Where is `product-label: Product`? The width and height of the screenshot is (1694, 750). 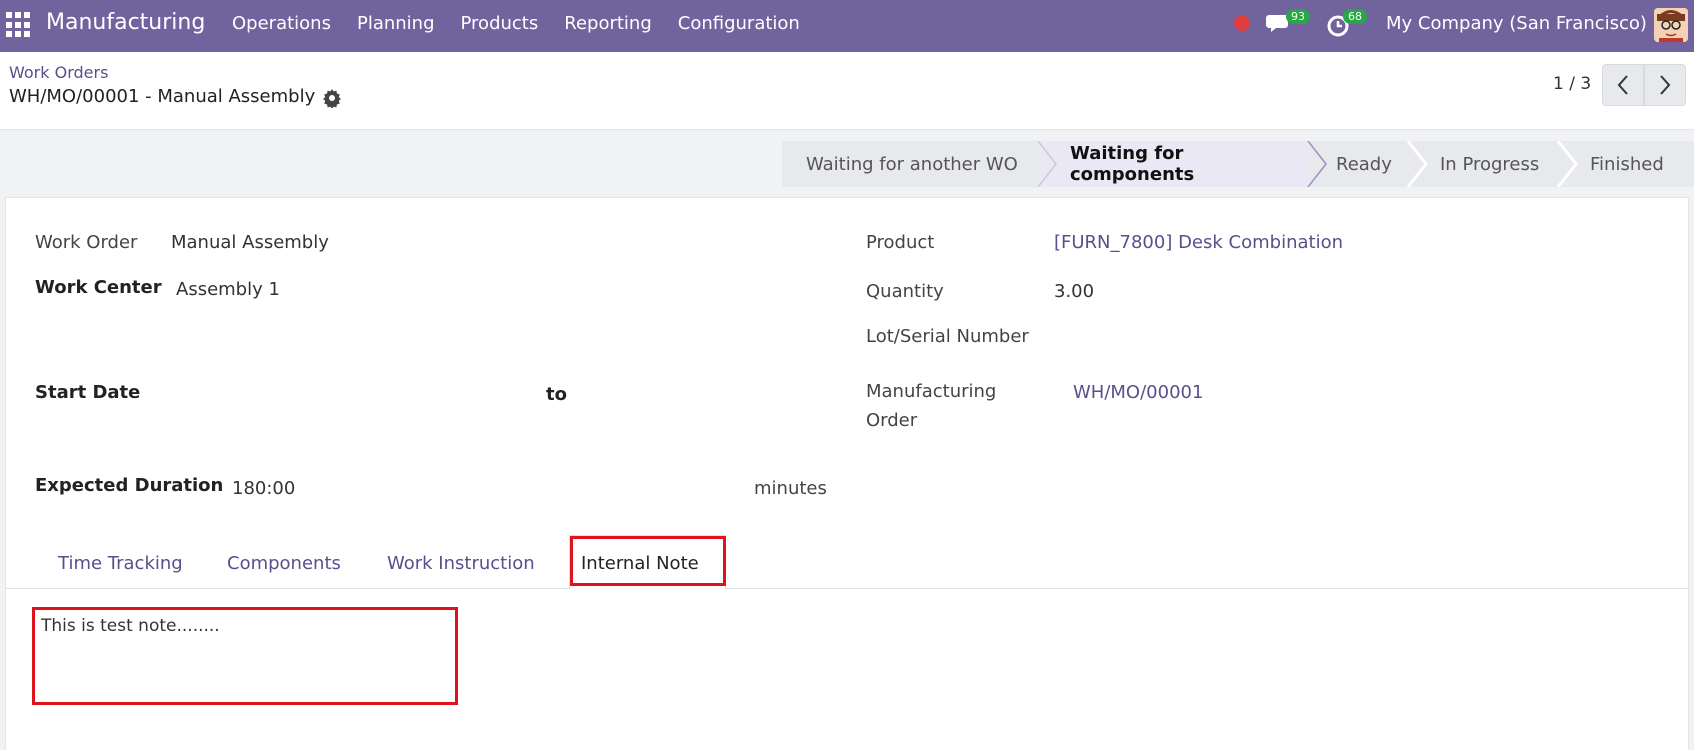 product-label: Product is located at coordinates (900, 242).